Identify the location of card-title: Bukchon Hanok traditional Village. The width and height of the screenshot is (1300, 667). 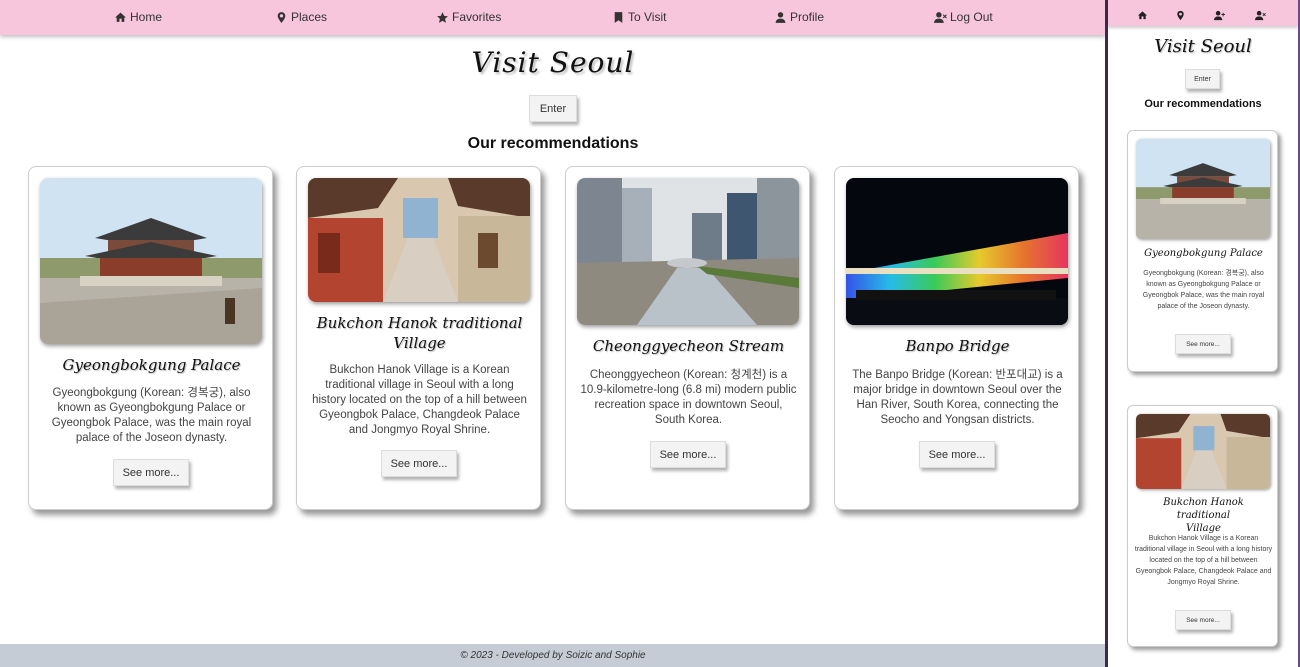
(419, 333).